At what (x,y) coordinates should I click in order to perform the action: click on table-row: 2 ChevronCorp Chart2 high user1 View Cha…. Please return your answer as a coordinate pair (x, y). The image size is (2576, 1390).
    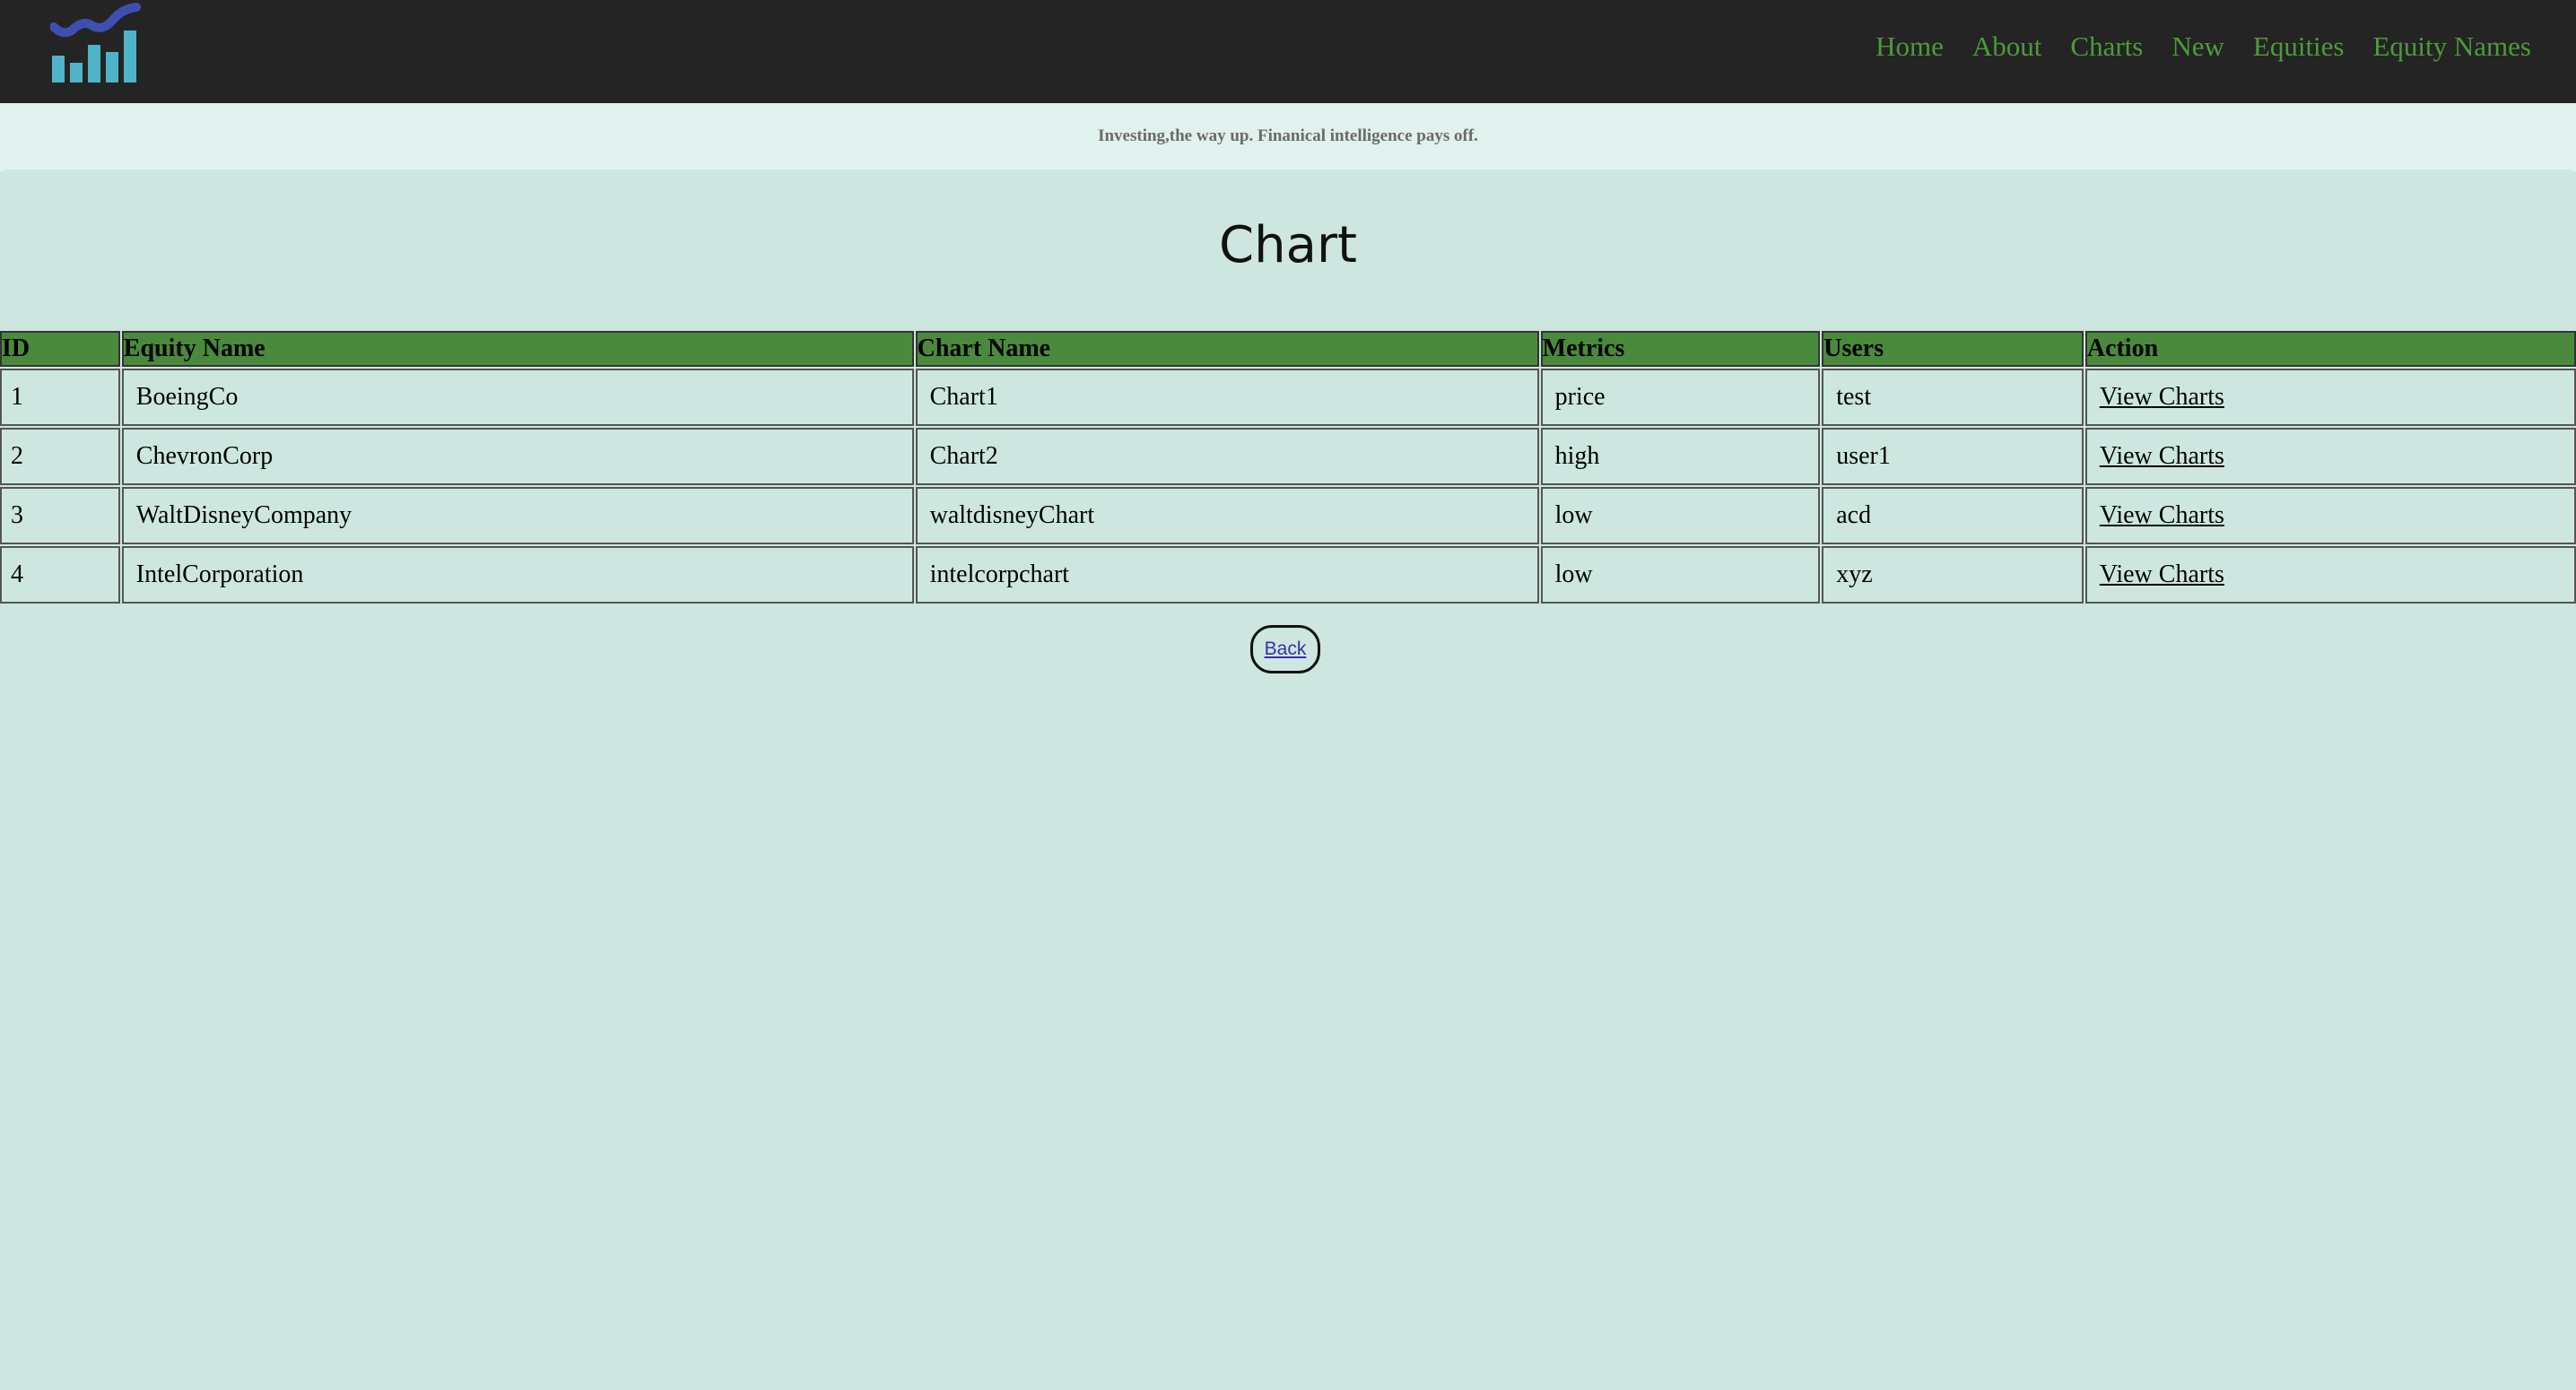
    Looking at the image, I should click on (1288, 456).